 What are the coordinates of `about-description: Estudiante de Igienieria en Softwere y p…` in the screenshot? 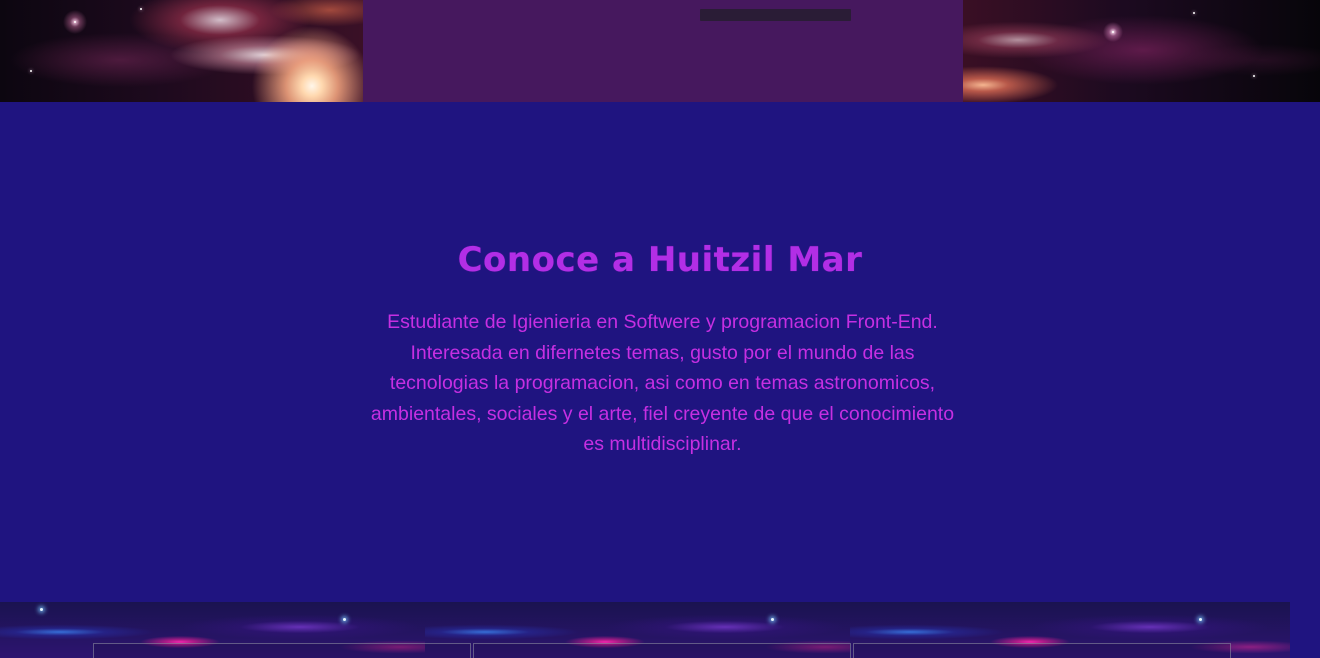 It's located at (662, 383).